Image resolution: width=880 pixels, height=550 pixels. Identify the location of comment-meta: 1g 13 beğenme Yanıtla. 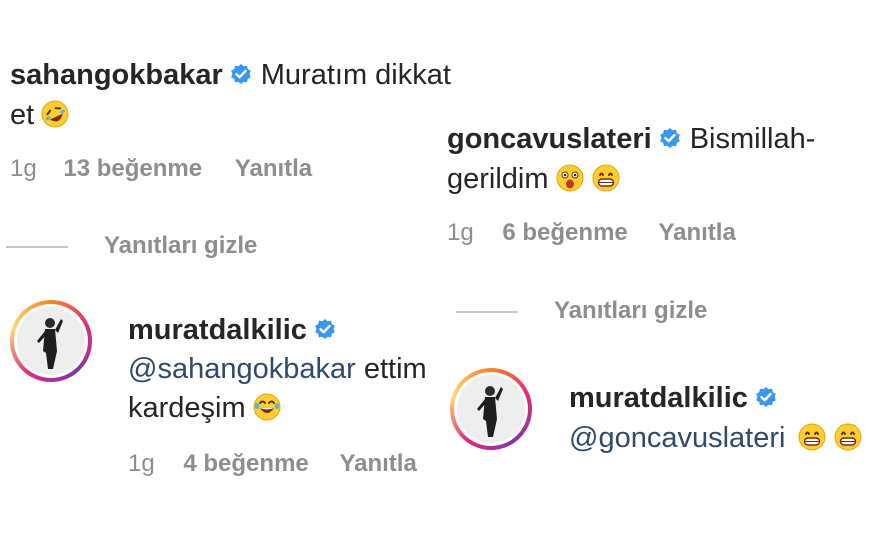
(161, 169).